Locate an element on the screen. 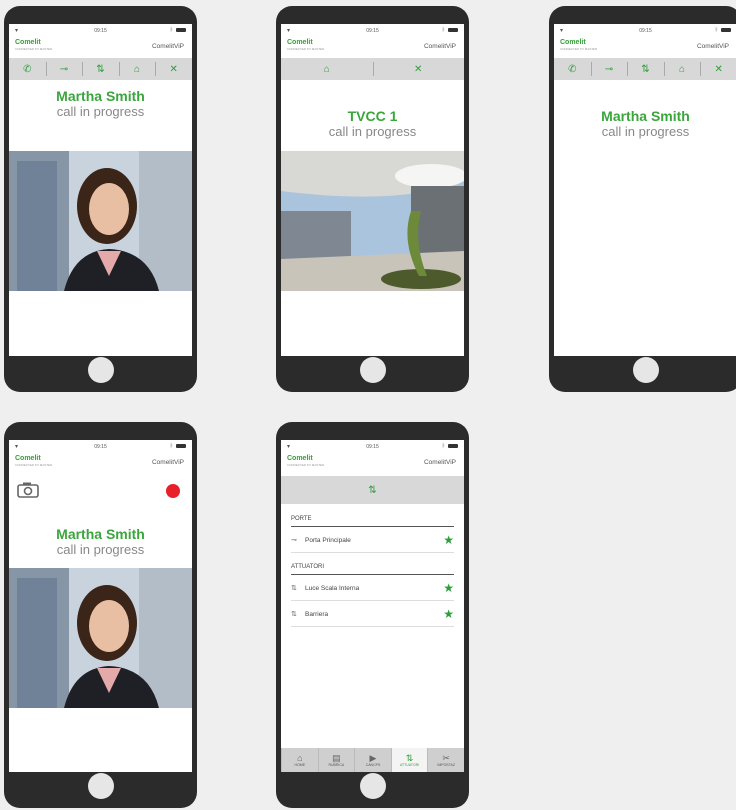 This screenshot has width=736, height=810. tab-impostaz: ✂ IMPOSTAZ is located at coordinates (445, 760).